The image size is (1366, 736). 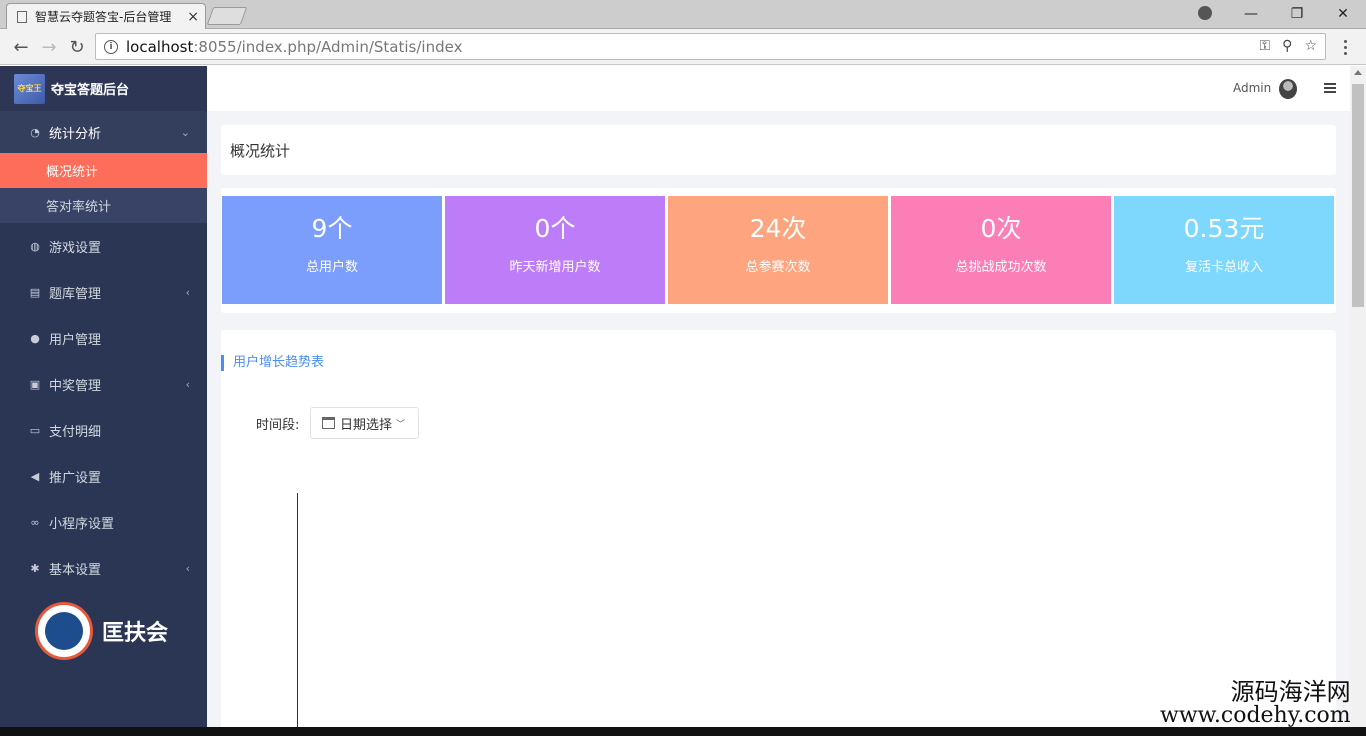 I want to click on date-picker: 日期选择 ﹀, so click(x=364, y=423).